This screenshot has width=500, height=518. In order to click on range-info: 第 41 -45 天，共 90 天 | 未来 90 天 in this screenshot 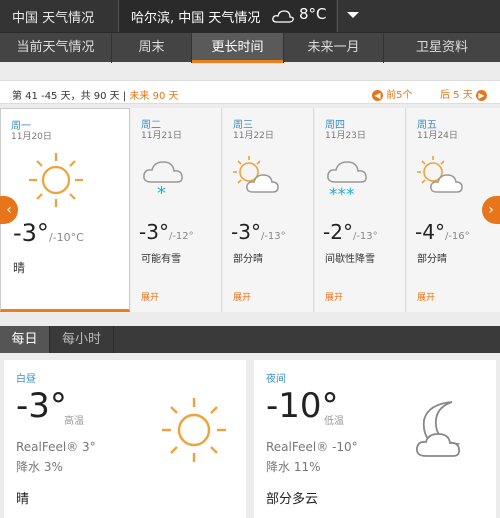, I will do `click(95, 94)`.